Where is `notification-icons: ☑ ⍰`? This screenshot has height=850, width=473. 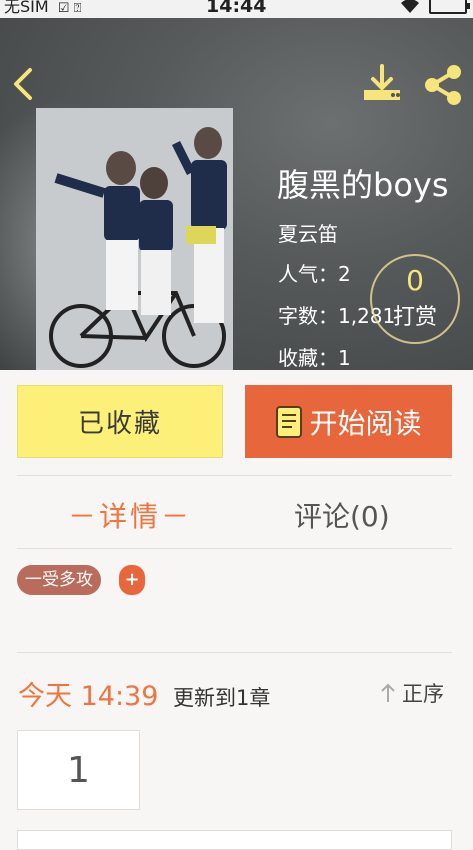
notification-icons: ☑ ⍰ is located at coordinates (69, 8).